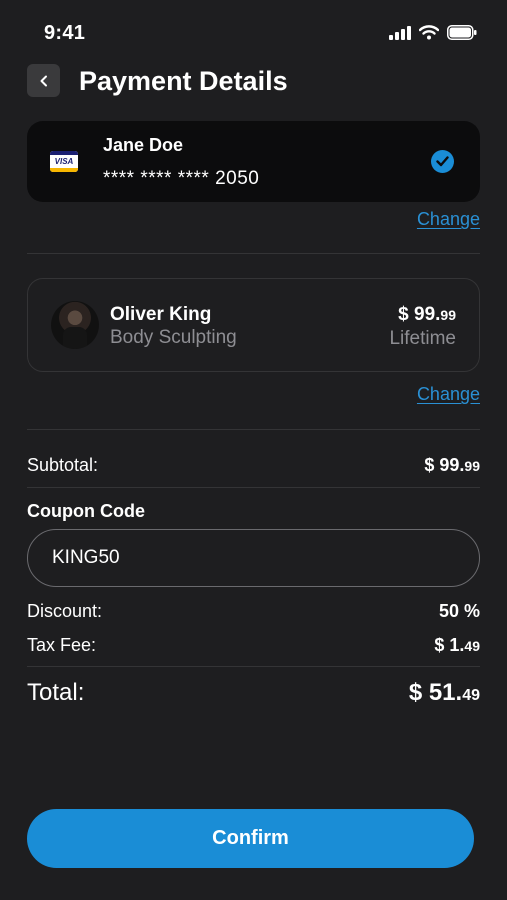 The image size is (507, 900). I want to click on status-bar: 9:41, so click(253, 32).